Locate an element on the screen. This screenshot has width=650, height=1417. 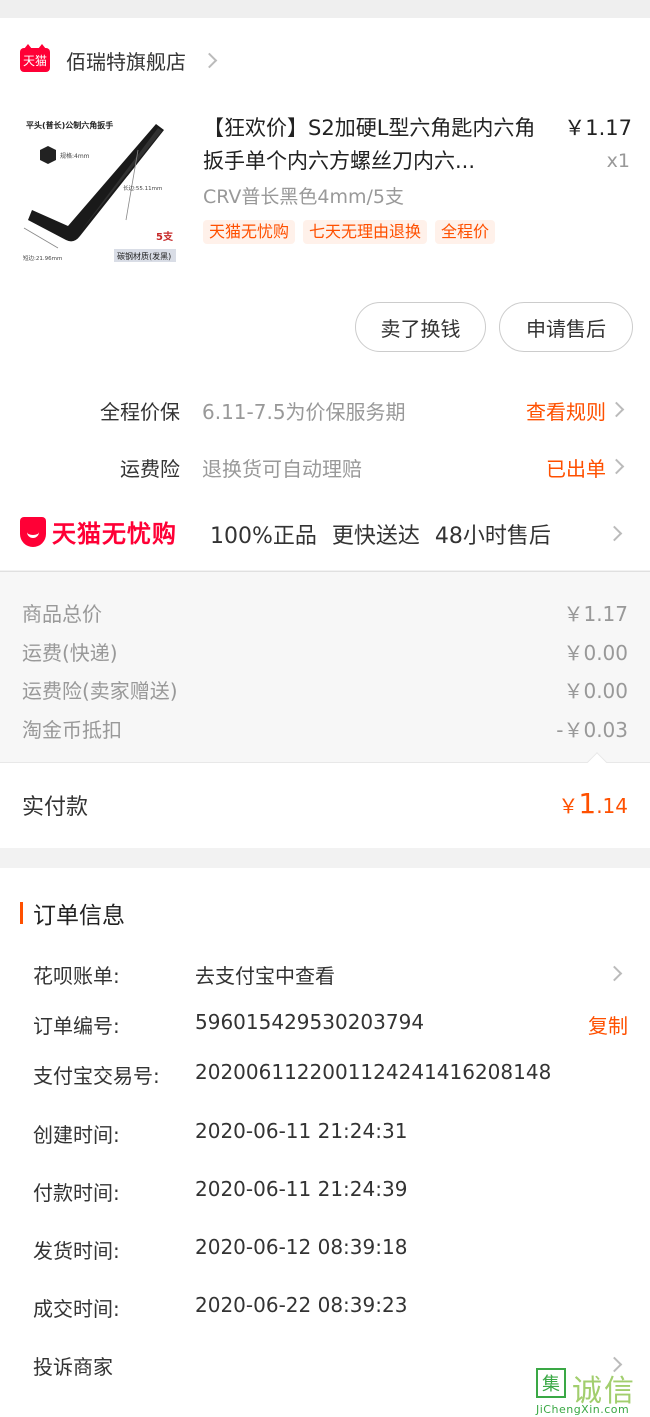
svg-text: 短边:21.96mm is located at coordinates (42, 258).